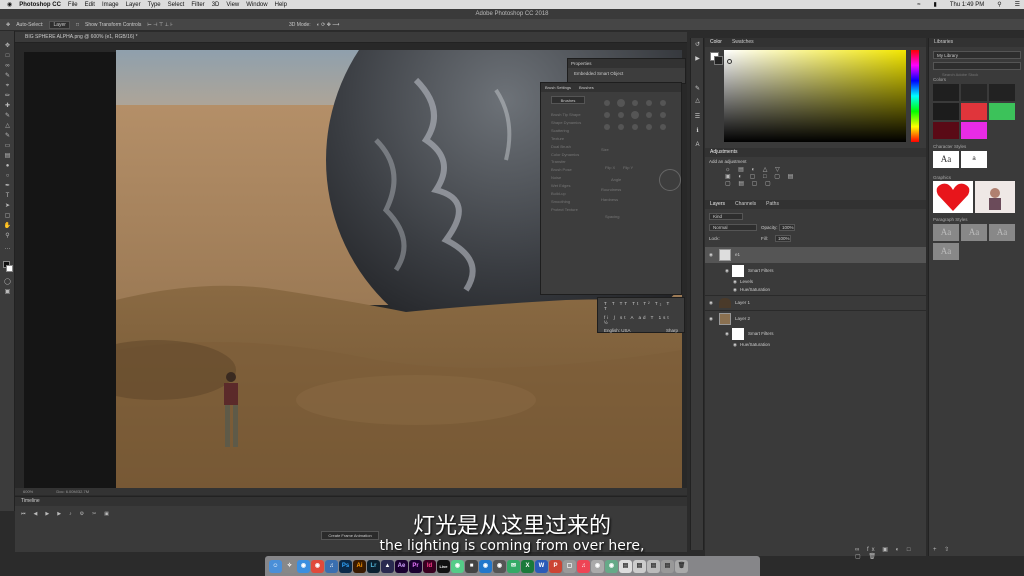  What do you see at coordinates (9, 4) in the screenshot?
I see `apple-icon: ◉` at bounding box center [9, 4].